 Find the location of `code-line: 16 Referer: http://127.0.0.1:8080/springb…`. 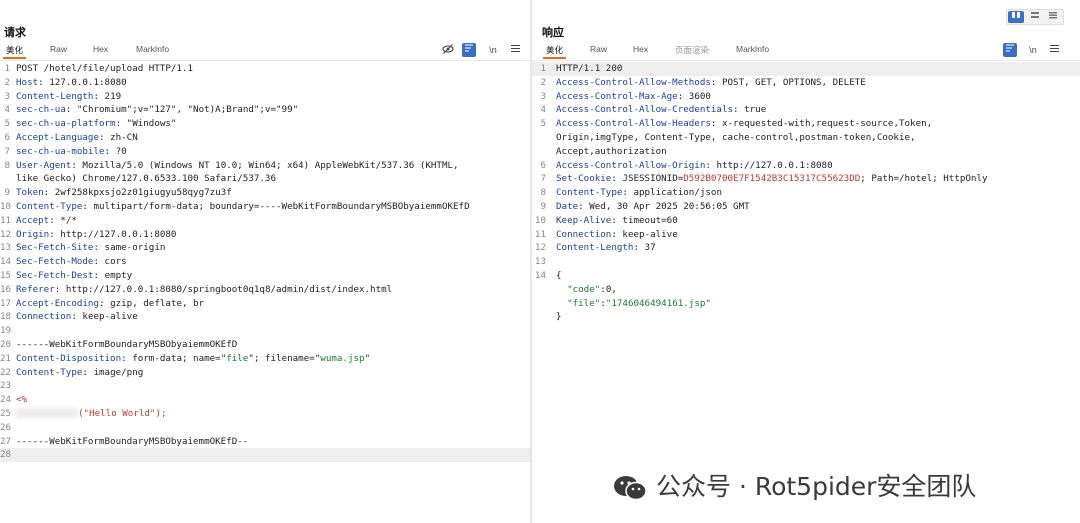

code-line: 16 Referer: http://127.0.0.1:8080/springb… is located at coordinates (265, 290).